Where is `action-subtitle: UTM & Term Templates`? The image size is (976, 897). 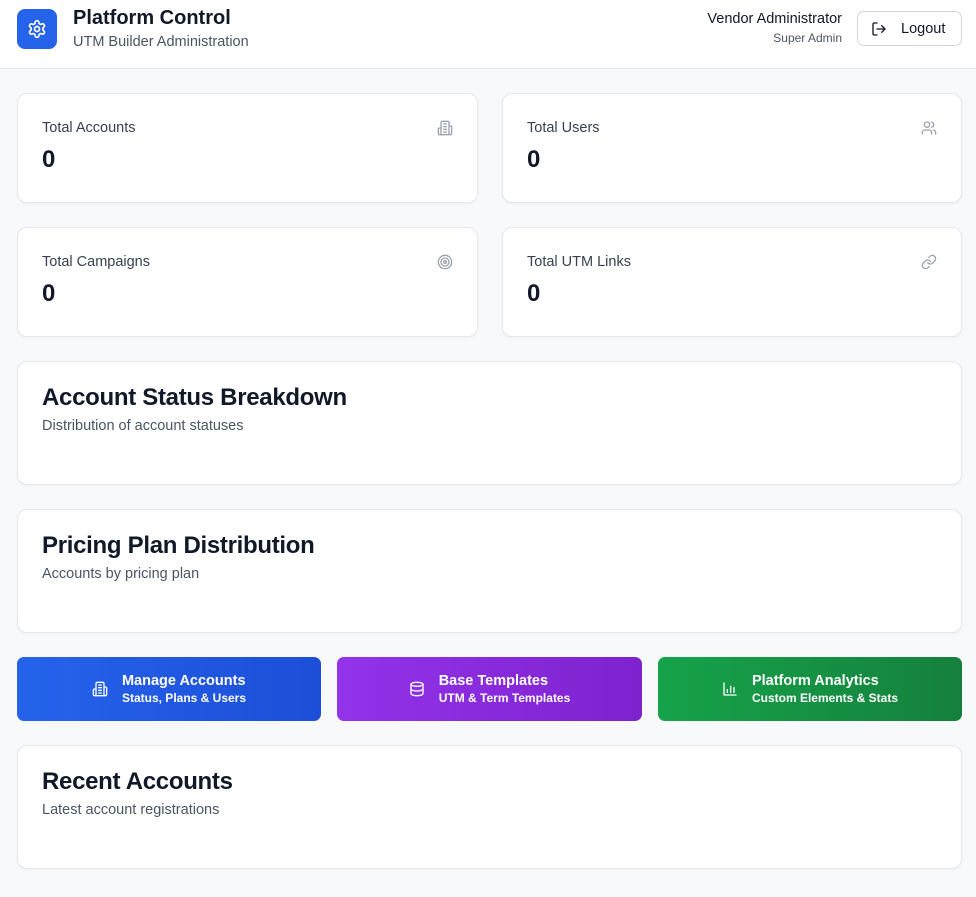 action-subtitle: UTM & Term Templates is located at coordinates (504, 697).